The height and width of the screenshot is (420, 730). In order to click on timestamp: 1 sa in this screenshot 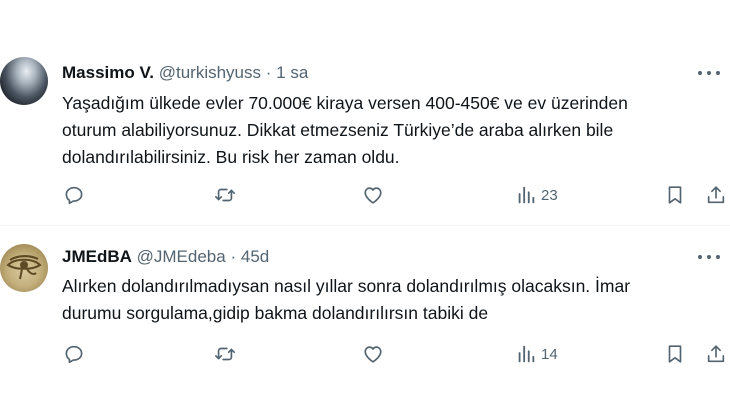, I will do `click(292, 72)`.